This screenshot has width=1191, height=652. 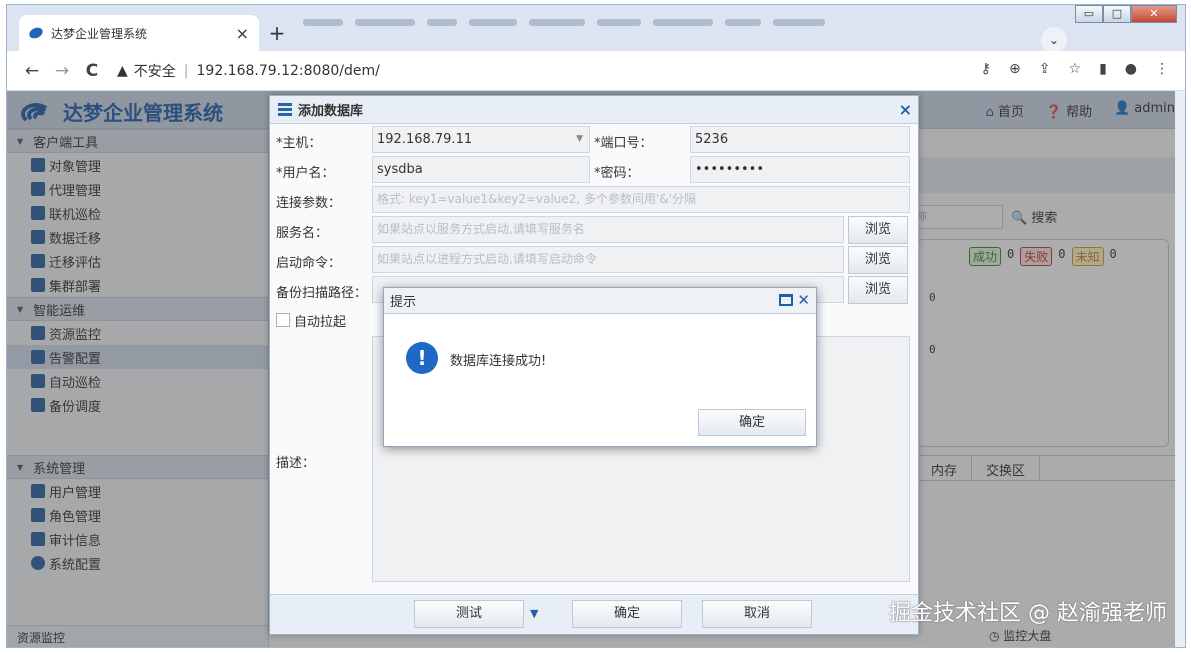 I want to click on port-label: *端口号：, so click(x=623, y=143).